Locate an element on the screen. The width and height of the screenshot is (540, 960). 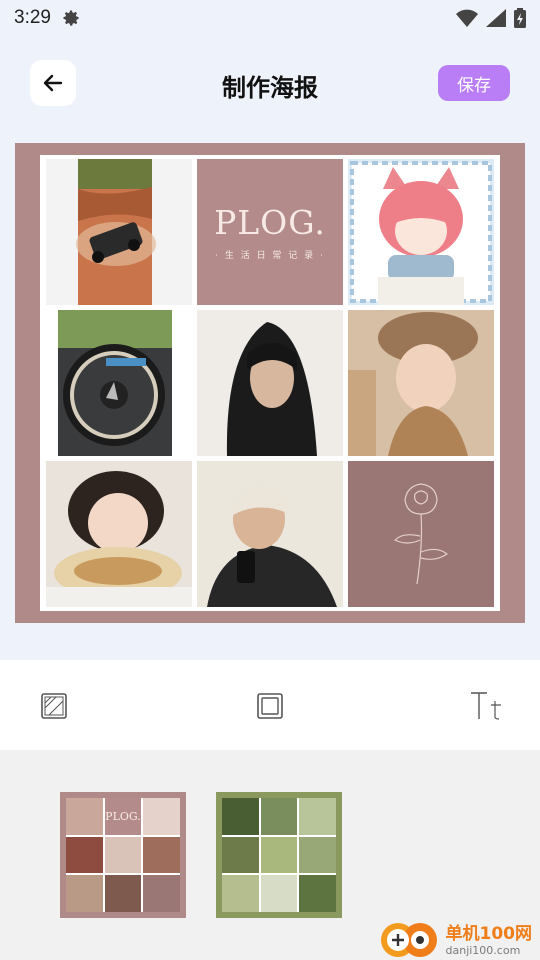
settings-gear-icon is located at coordinates (71, 18).